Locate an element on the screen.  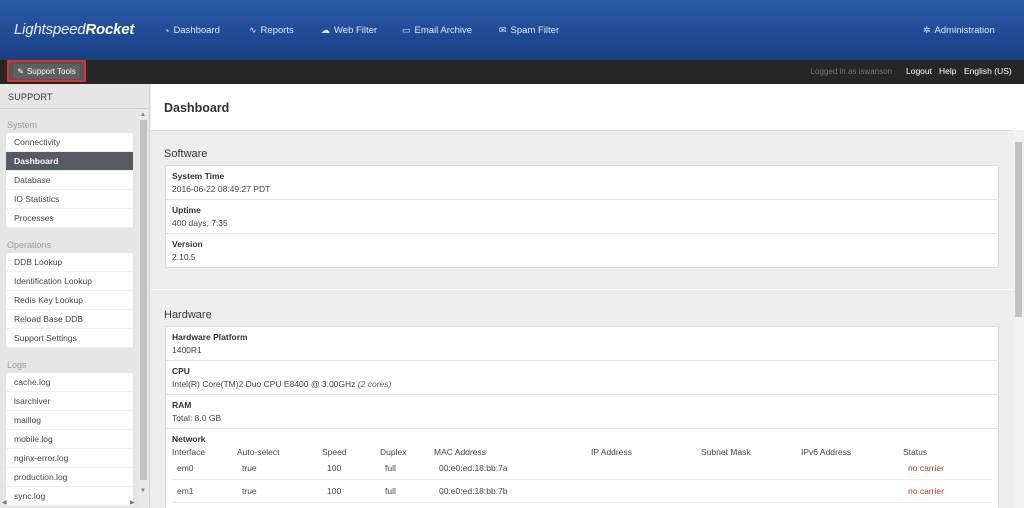
group-label-operations: Operations is located at coordinates (29, 245).